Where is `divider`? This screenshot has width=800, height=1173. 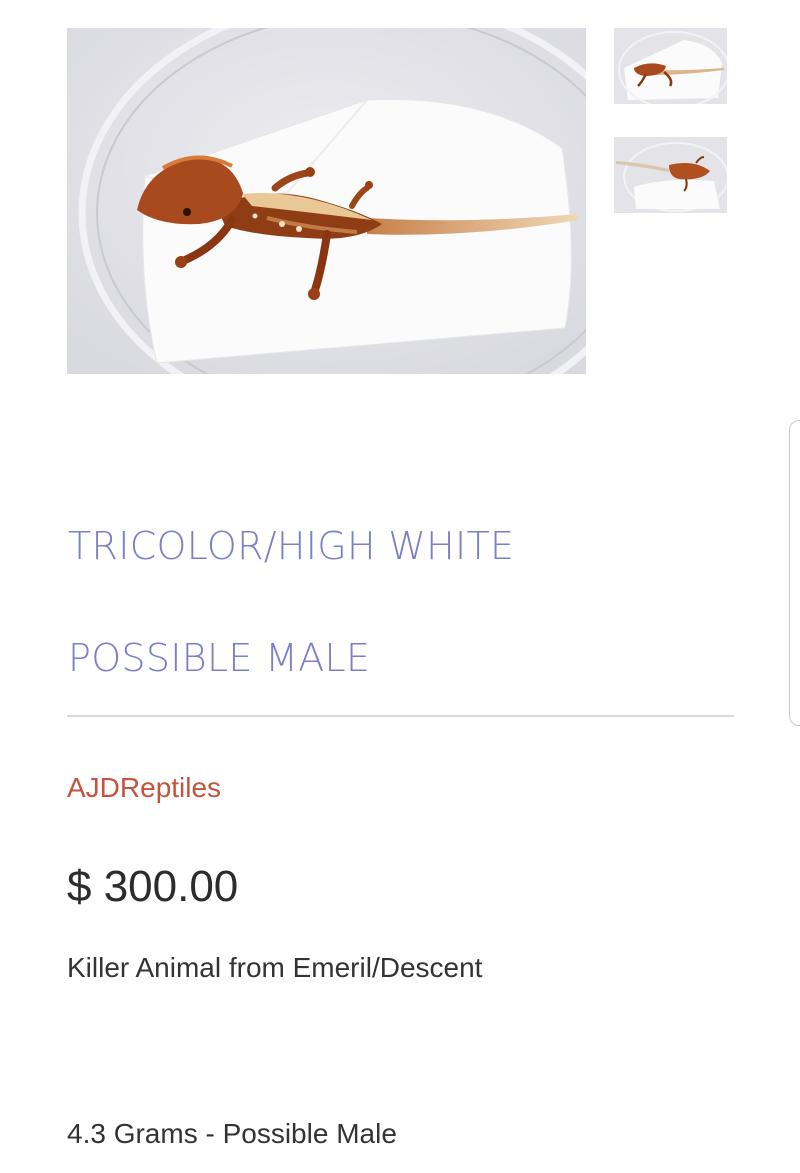 divider is located at coordinates (400, 716).